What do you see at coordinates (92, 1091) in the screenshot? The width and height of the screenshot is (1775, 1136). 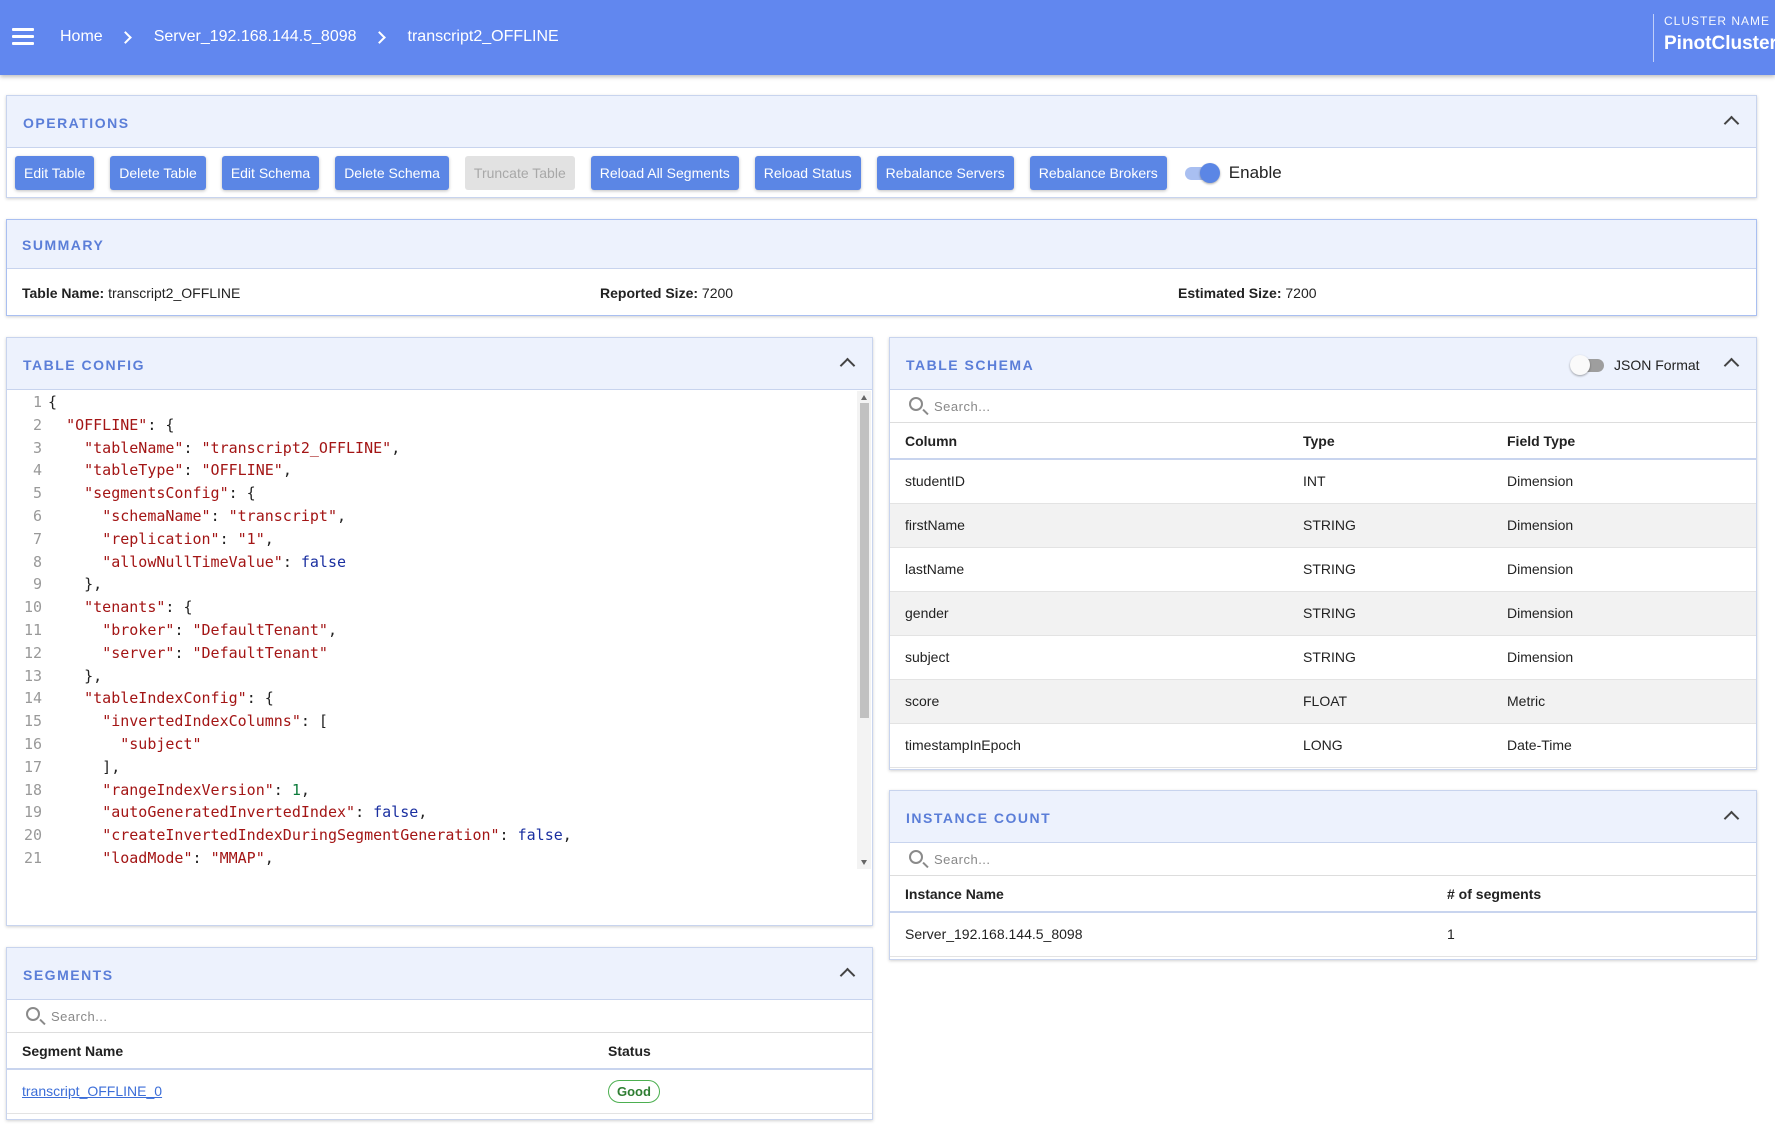 I see `segment-link: transcript_OFFLINE_0` at bounding box center [92, 1091].